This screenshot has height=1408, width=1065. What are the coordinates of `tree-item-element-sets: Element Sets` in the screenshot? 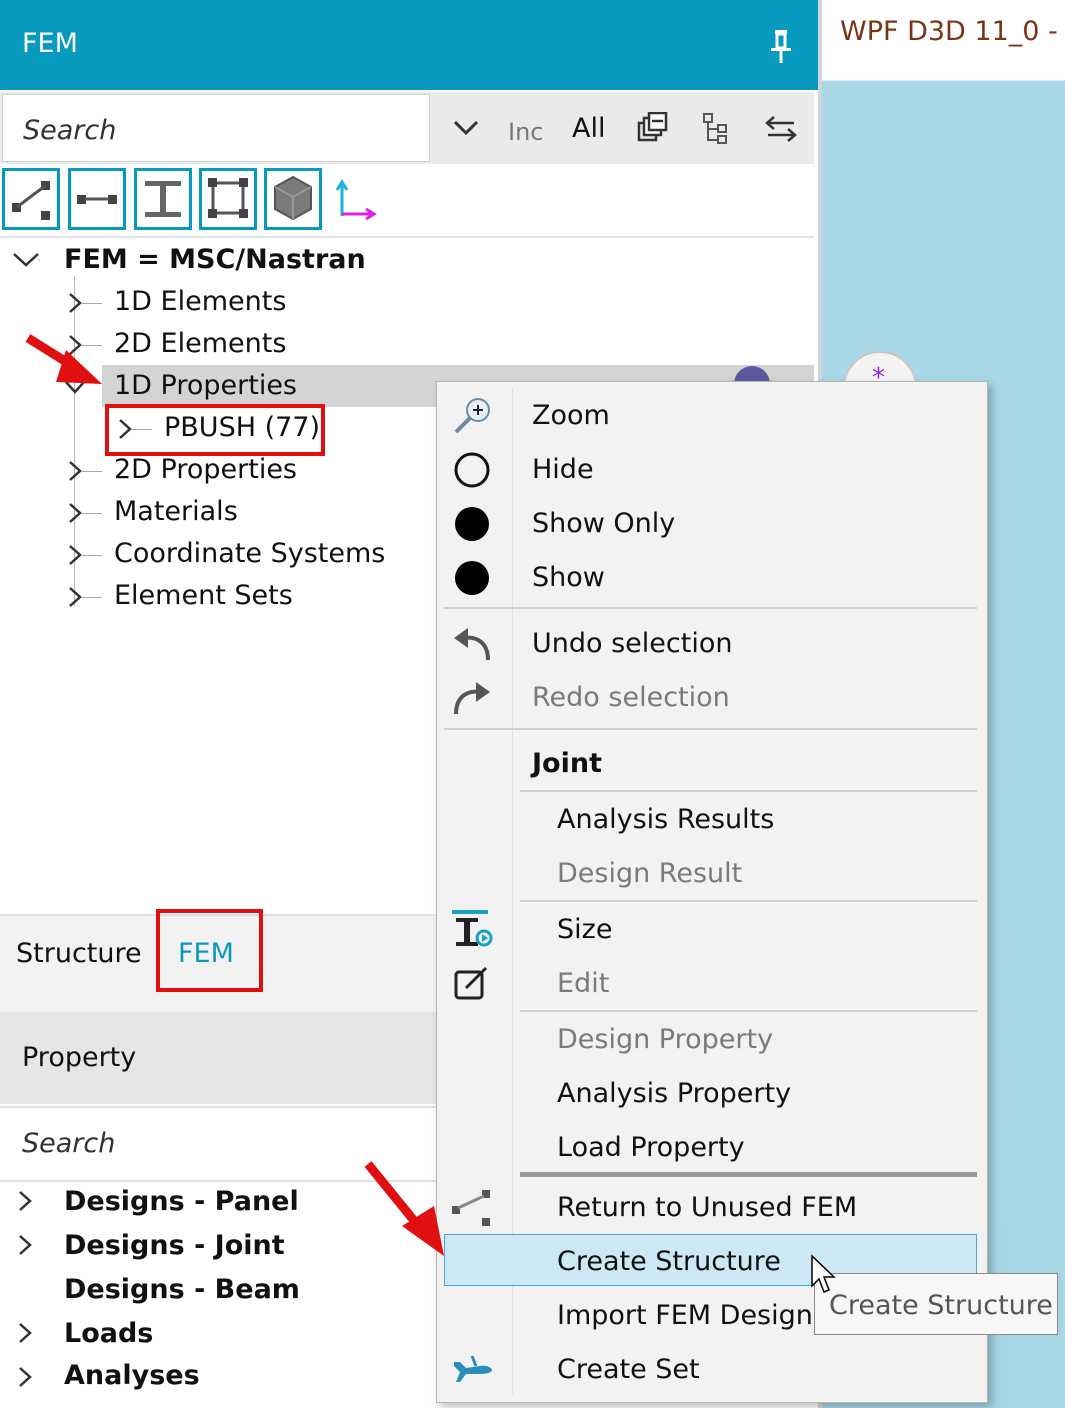 It's located at (203, 595).